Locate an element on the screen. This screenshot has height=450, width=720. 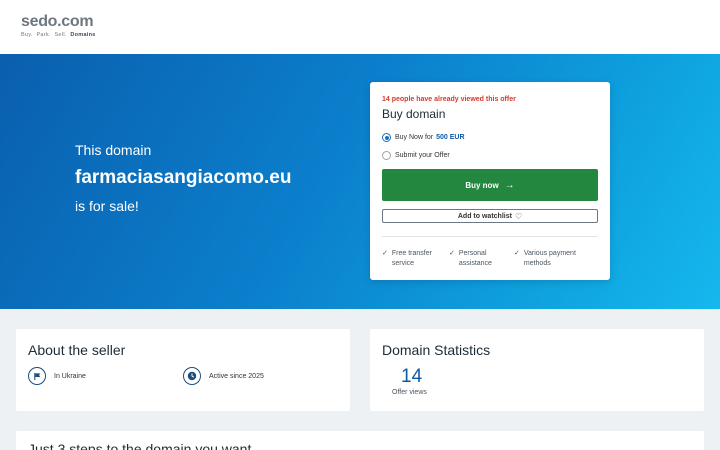
card-divider is located at coordinates (490, 236).